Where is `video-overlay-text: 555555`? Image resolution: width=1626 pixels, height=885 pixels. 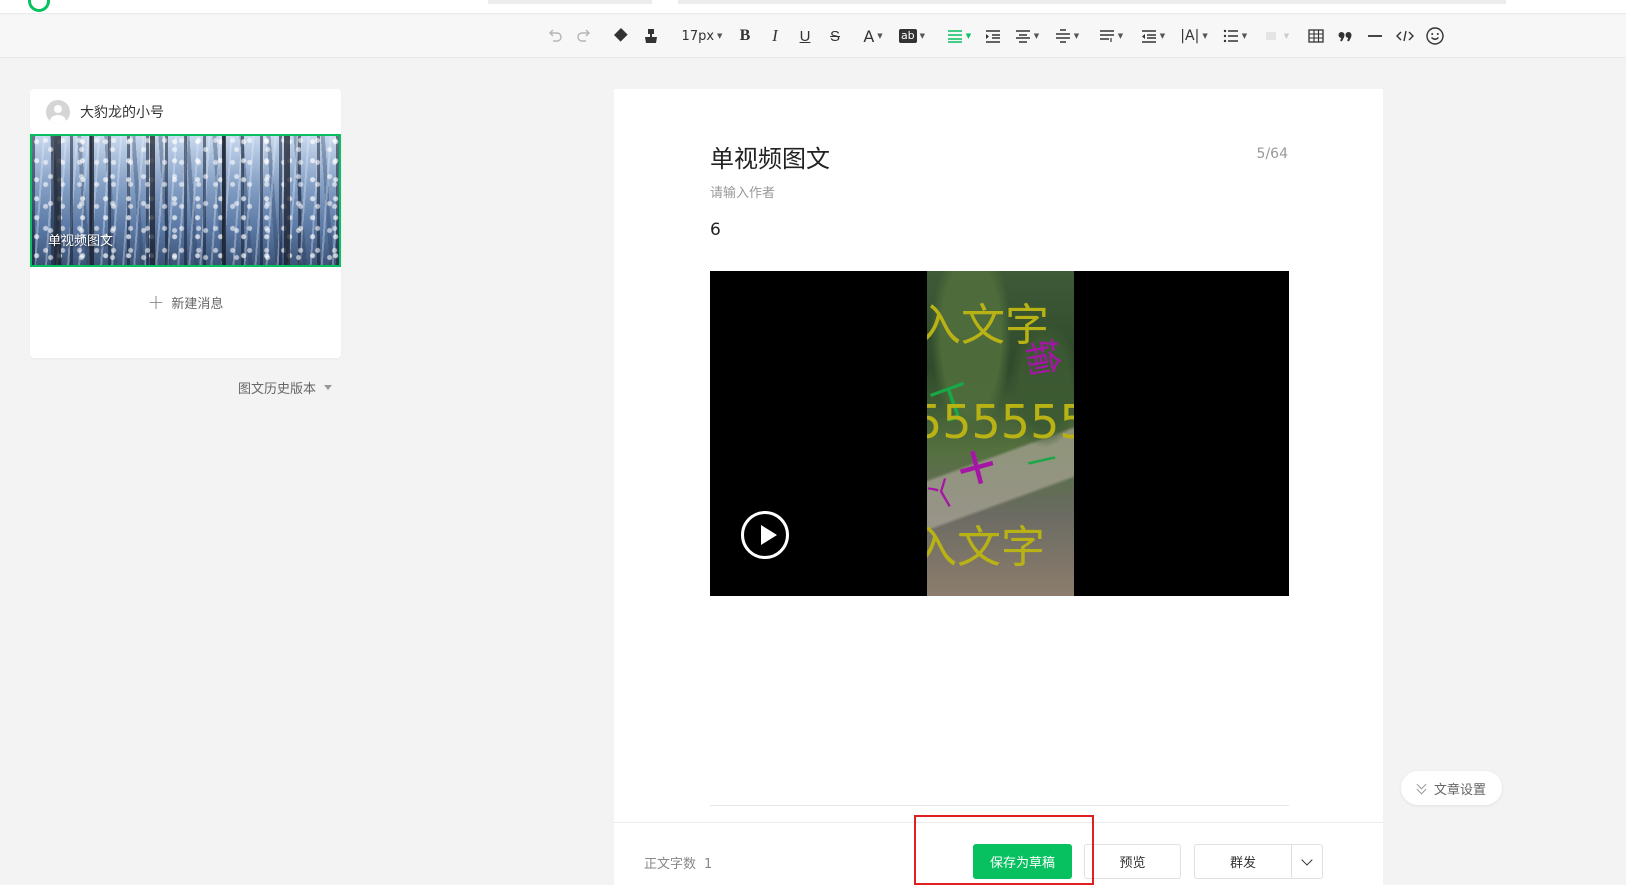 video-overlay-text: 555555 is located at coordinates (1000, 422).